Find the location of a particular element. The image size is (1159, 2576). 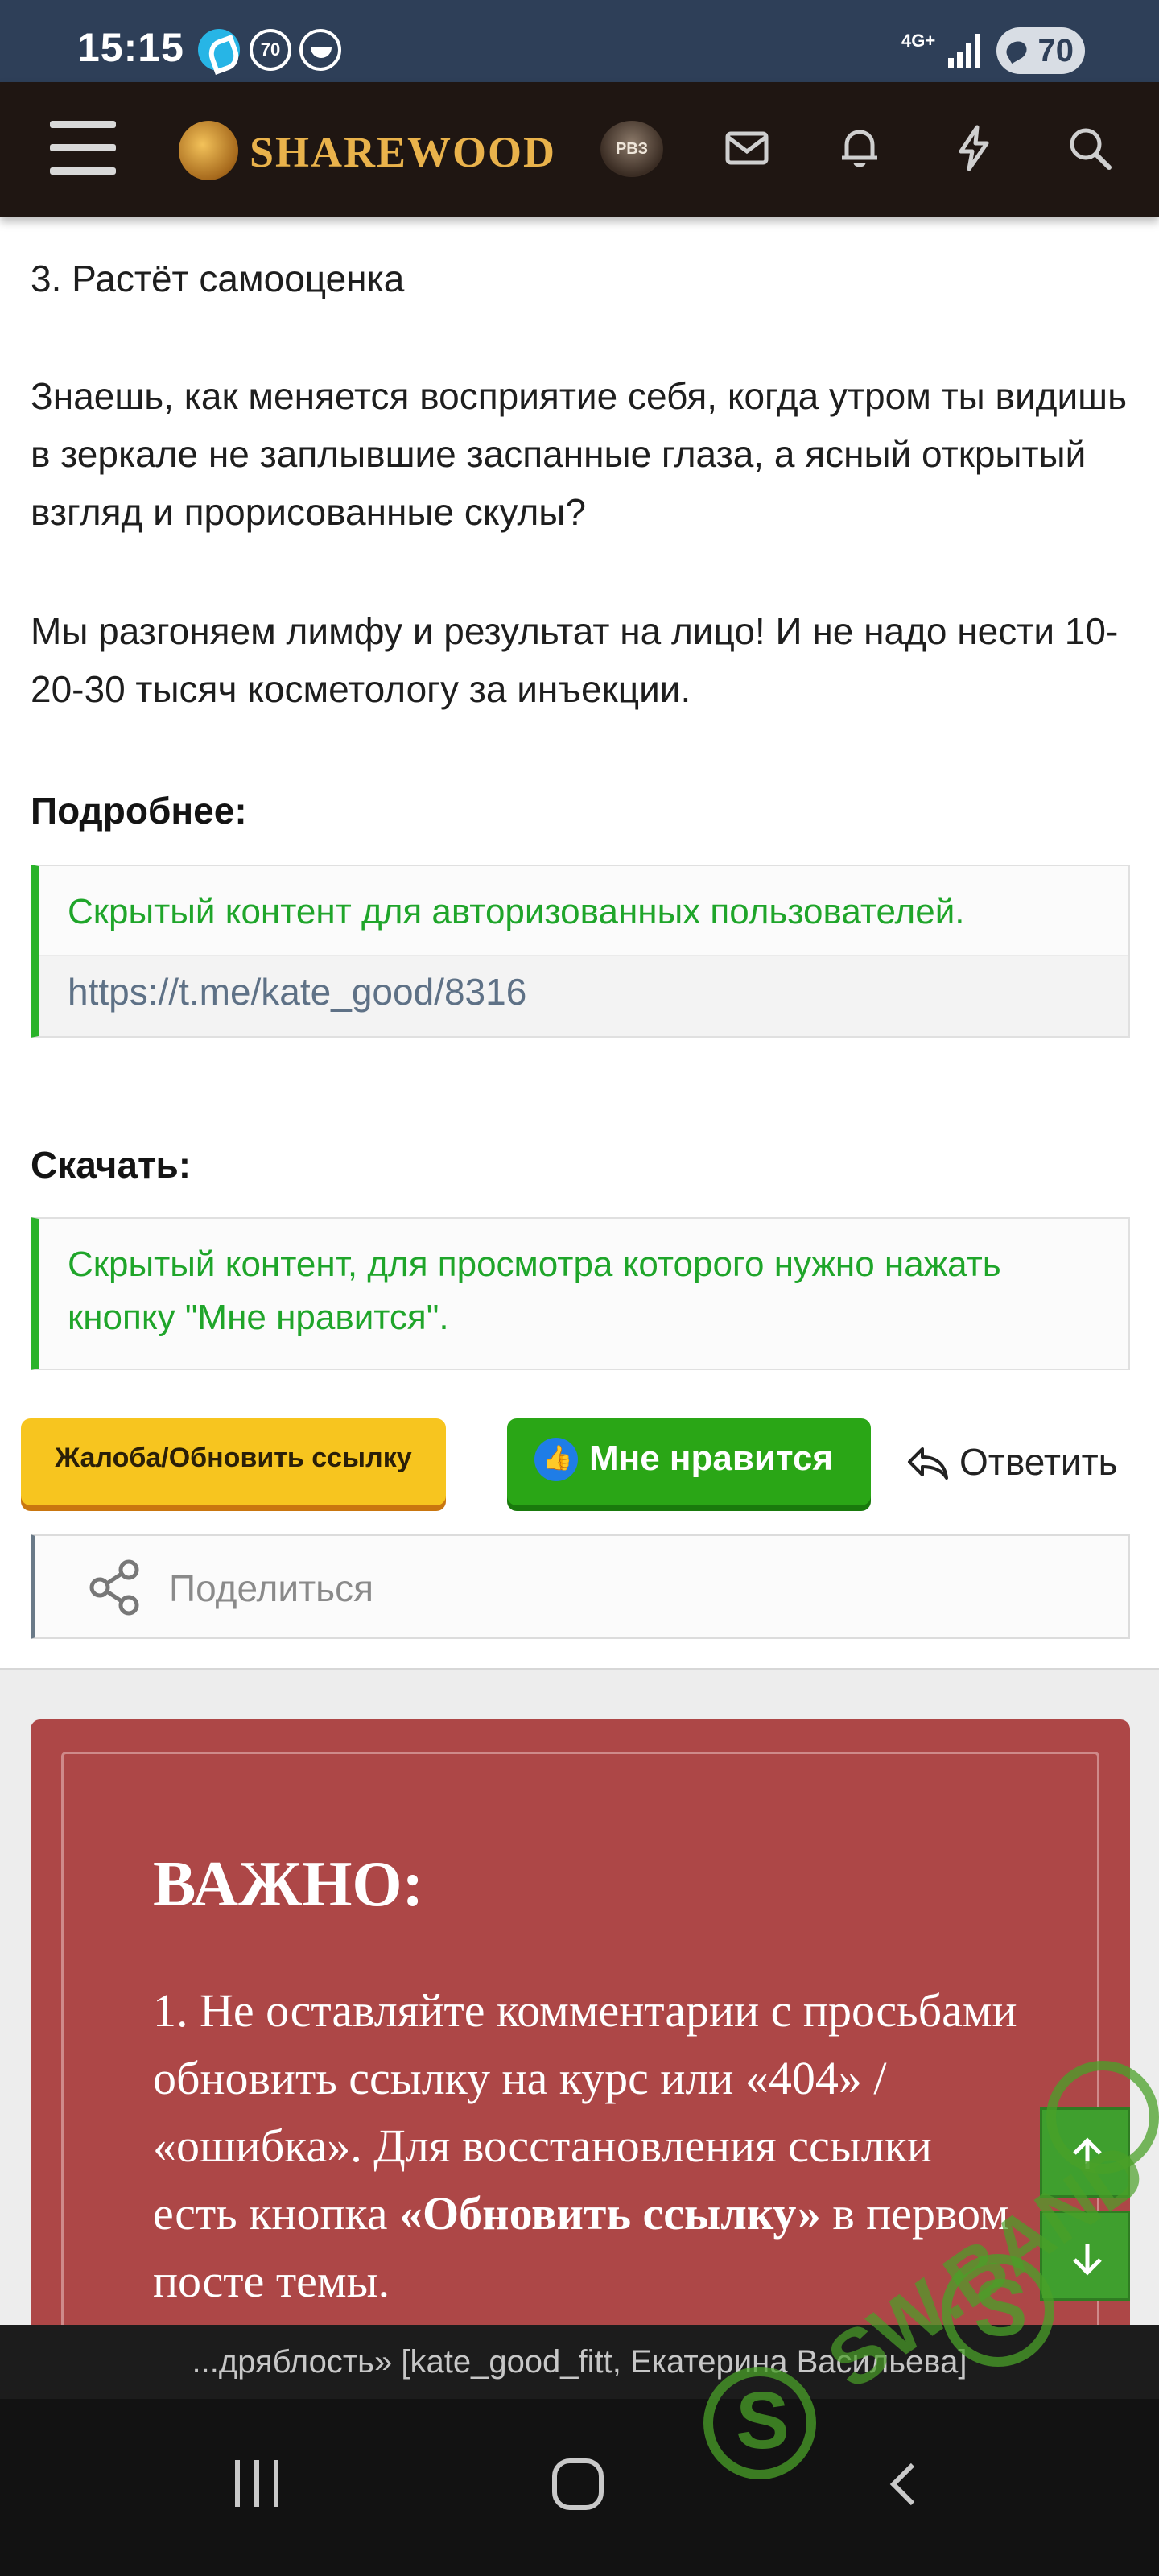

bell-icon is located at coordinates (859, 148).